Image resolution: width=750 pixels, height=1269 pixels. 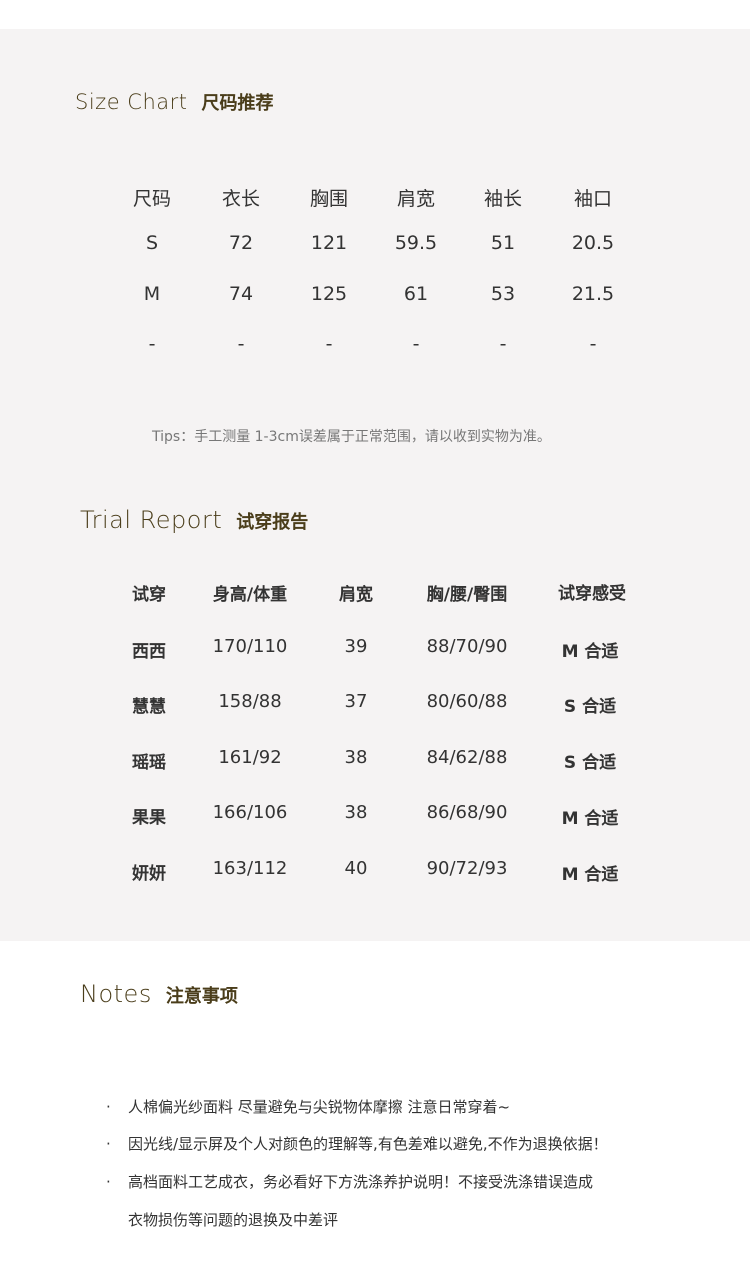 What do you see at coordinates (356, 868) in the screenshot?
I see `trial-cell: 40` at bounding box center [356, 868].